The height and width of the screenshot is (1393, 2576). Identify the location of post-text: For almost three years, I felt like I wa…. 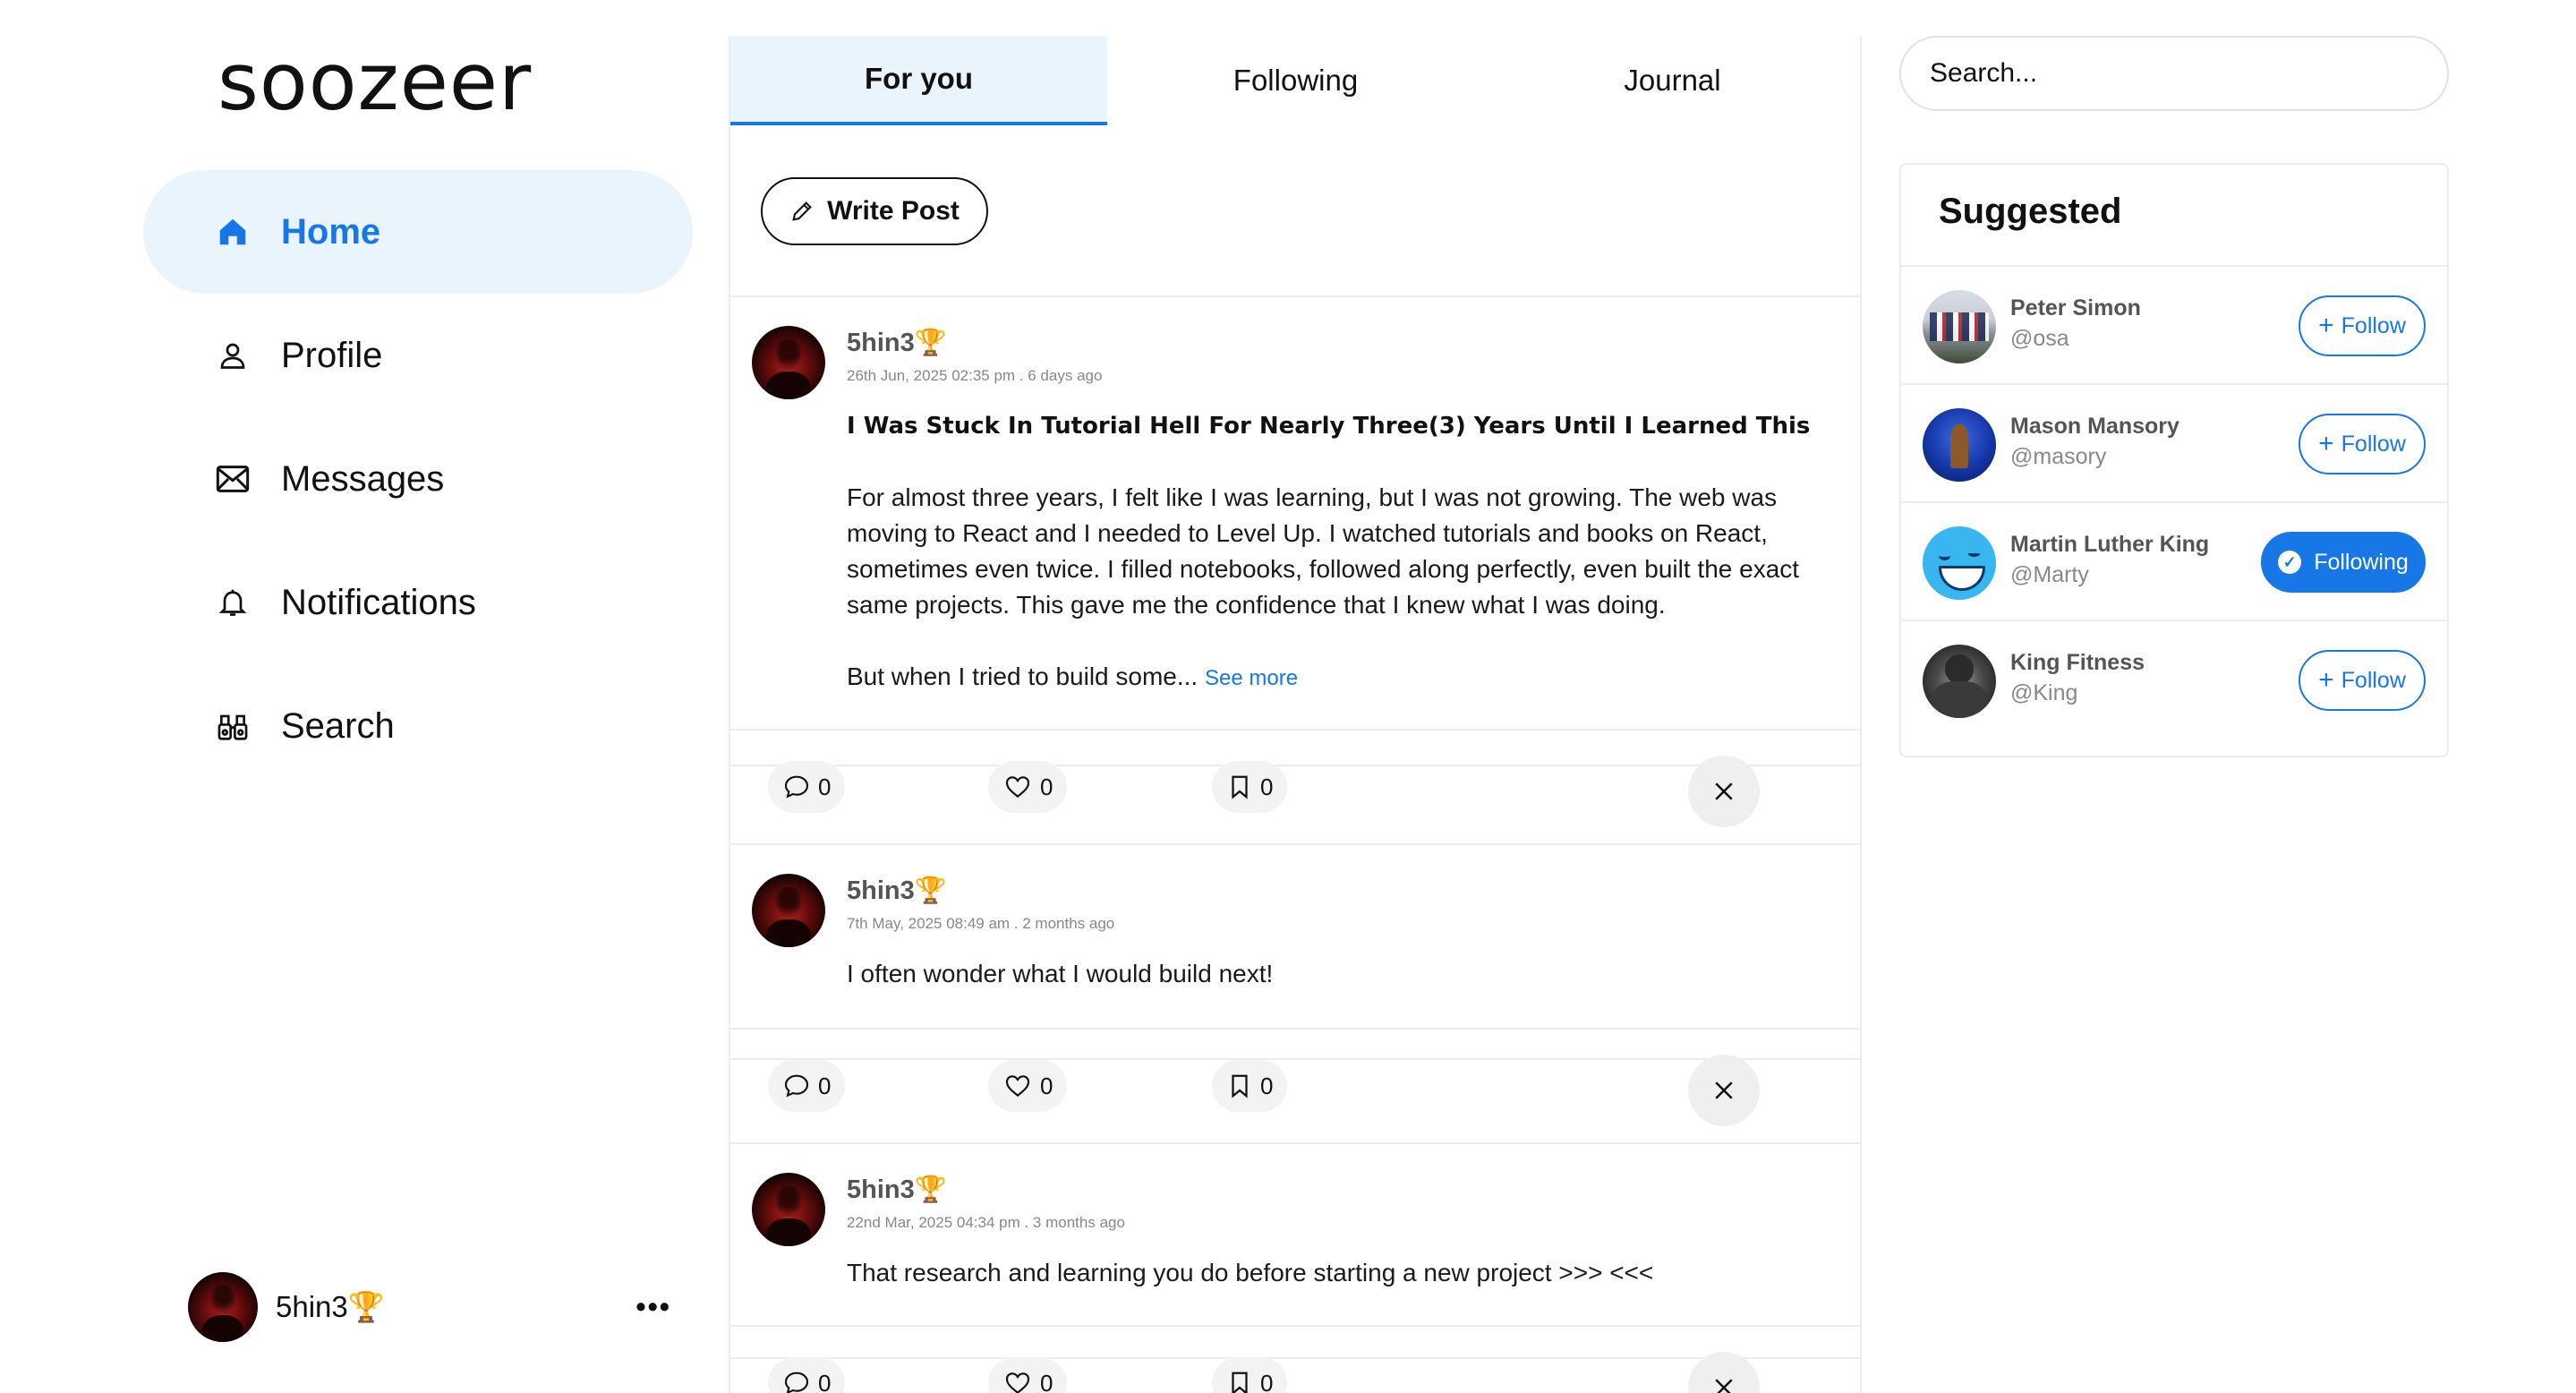
(1323, 551).